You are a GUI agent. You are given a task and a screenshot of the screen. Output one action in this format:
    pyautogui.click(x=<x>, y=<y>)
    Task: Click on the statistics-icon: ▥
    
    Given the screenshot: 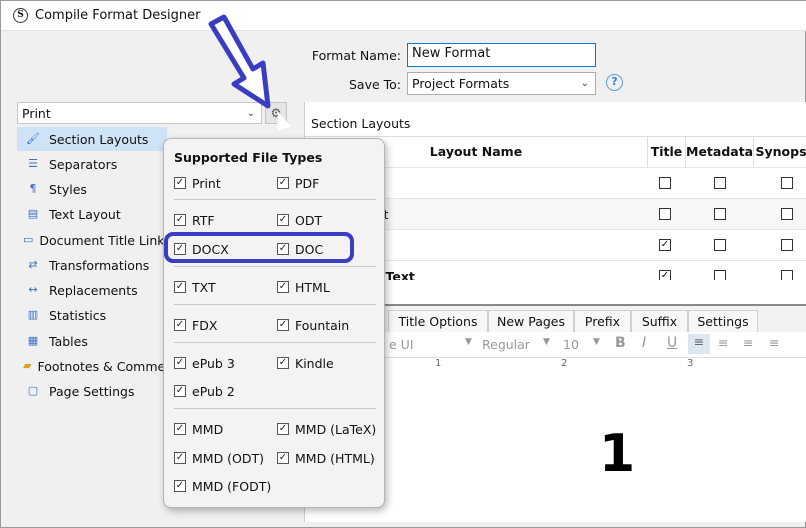 What is the action you would take?
    pyautogui.click(x=33, y=314)
    